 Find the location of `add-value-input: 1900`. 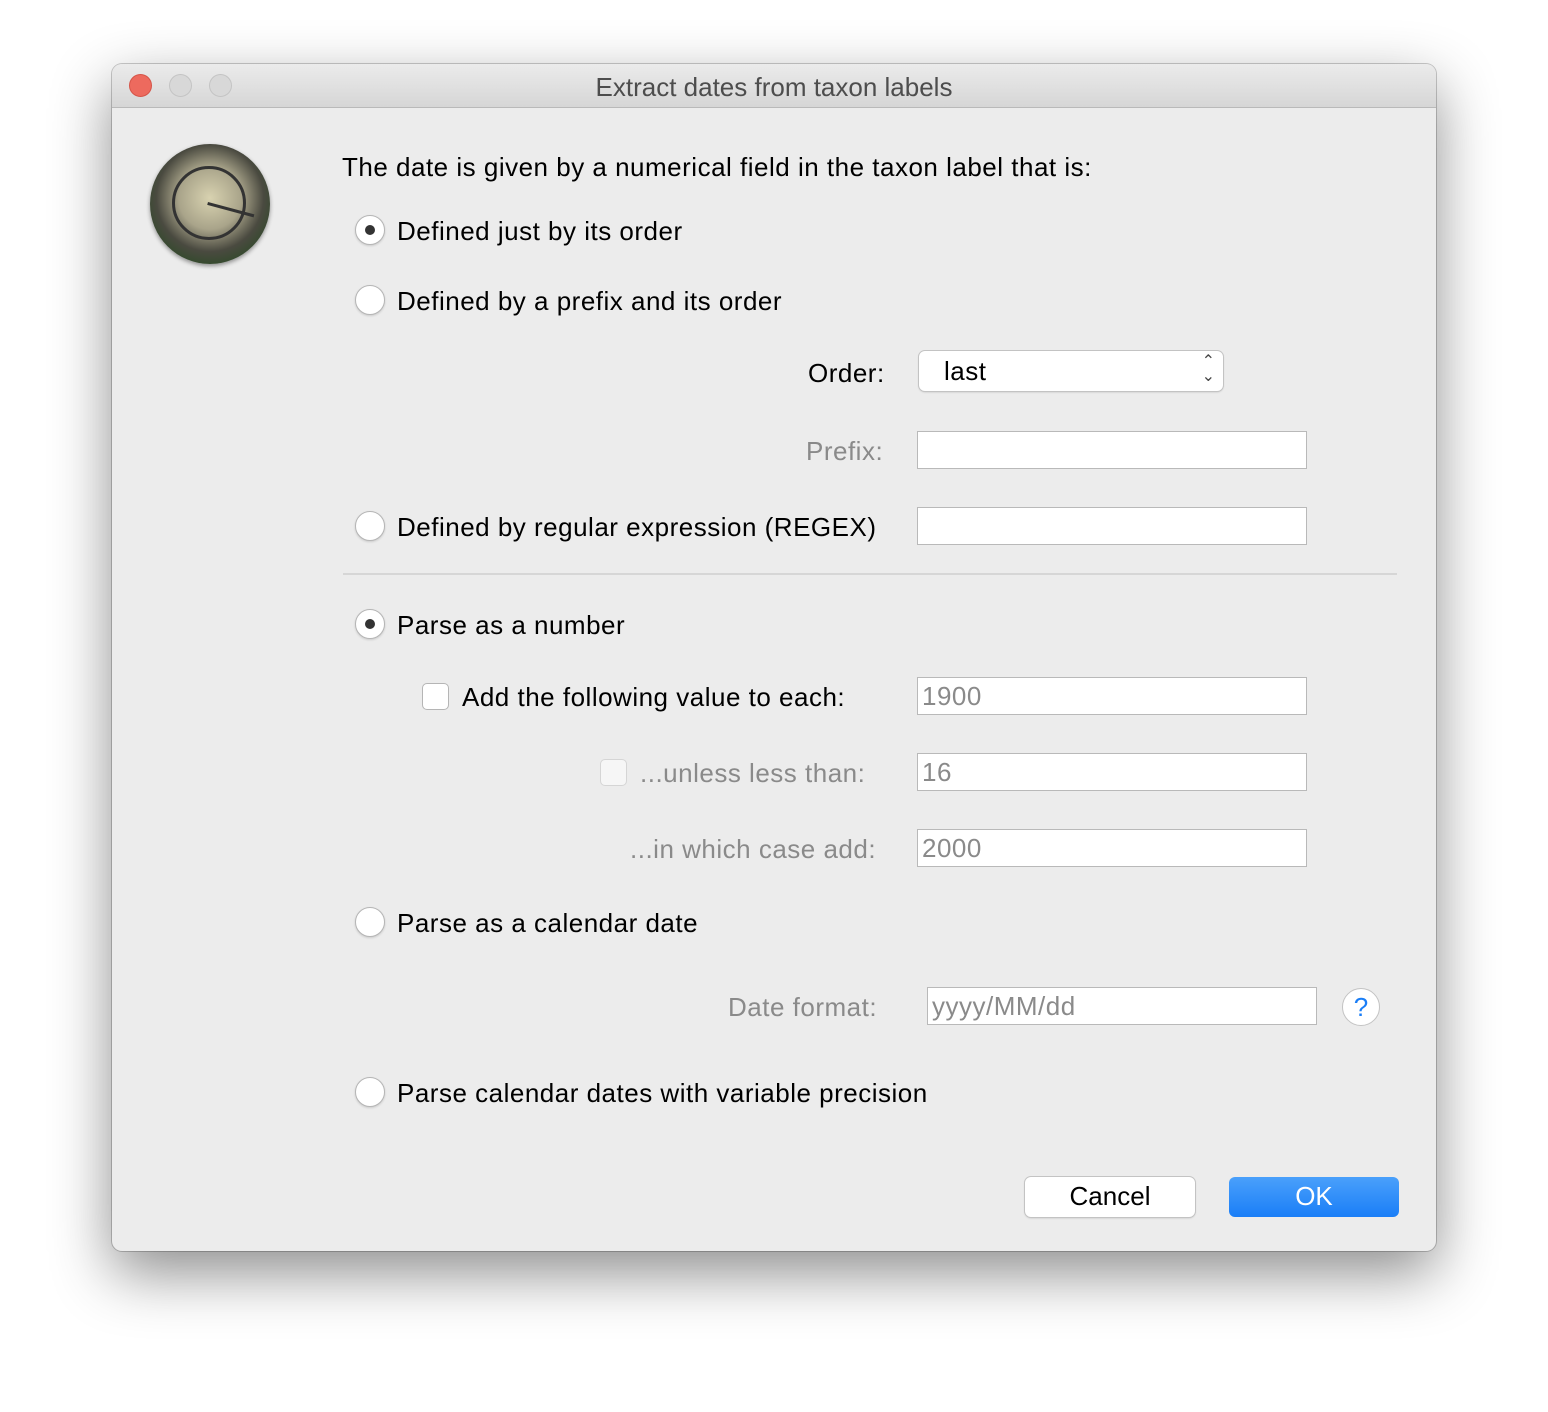

add-value-input: 1900 is located at coordinates (1112, 696).